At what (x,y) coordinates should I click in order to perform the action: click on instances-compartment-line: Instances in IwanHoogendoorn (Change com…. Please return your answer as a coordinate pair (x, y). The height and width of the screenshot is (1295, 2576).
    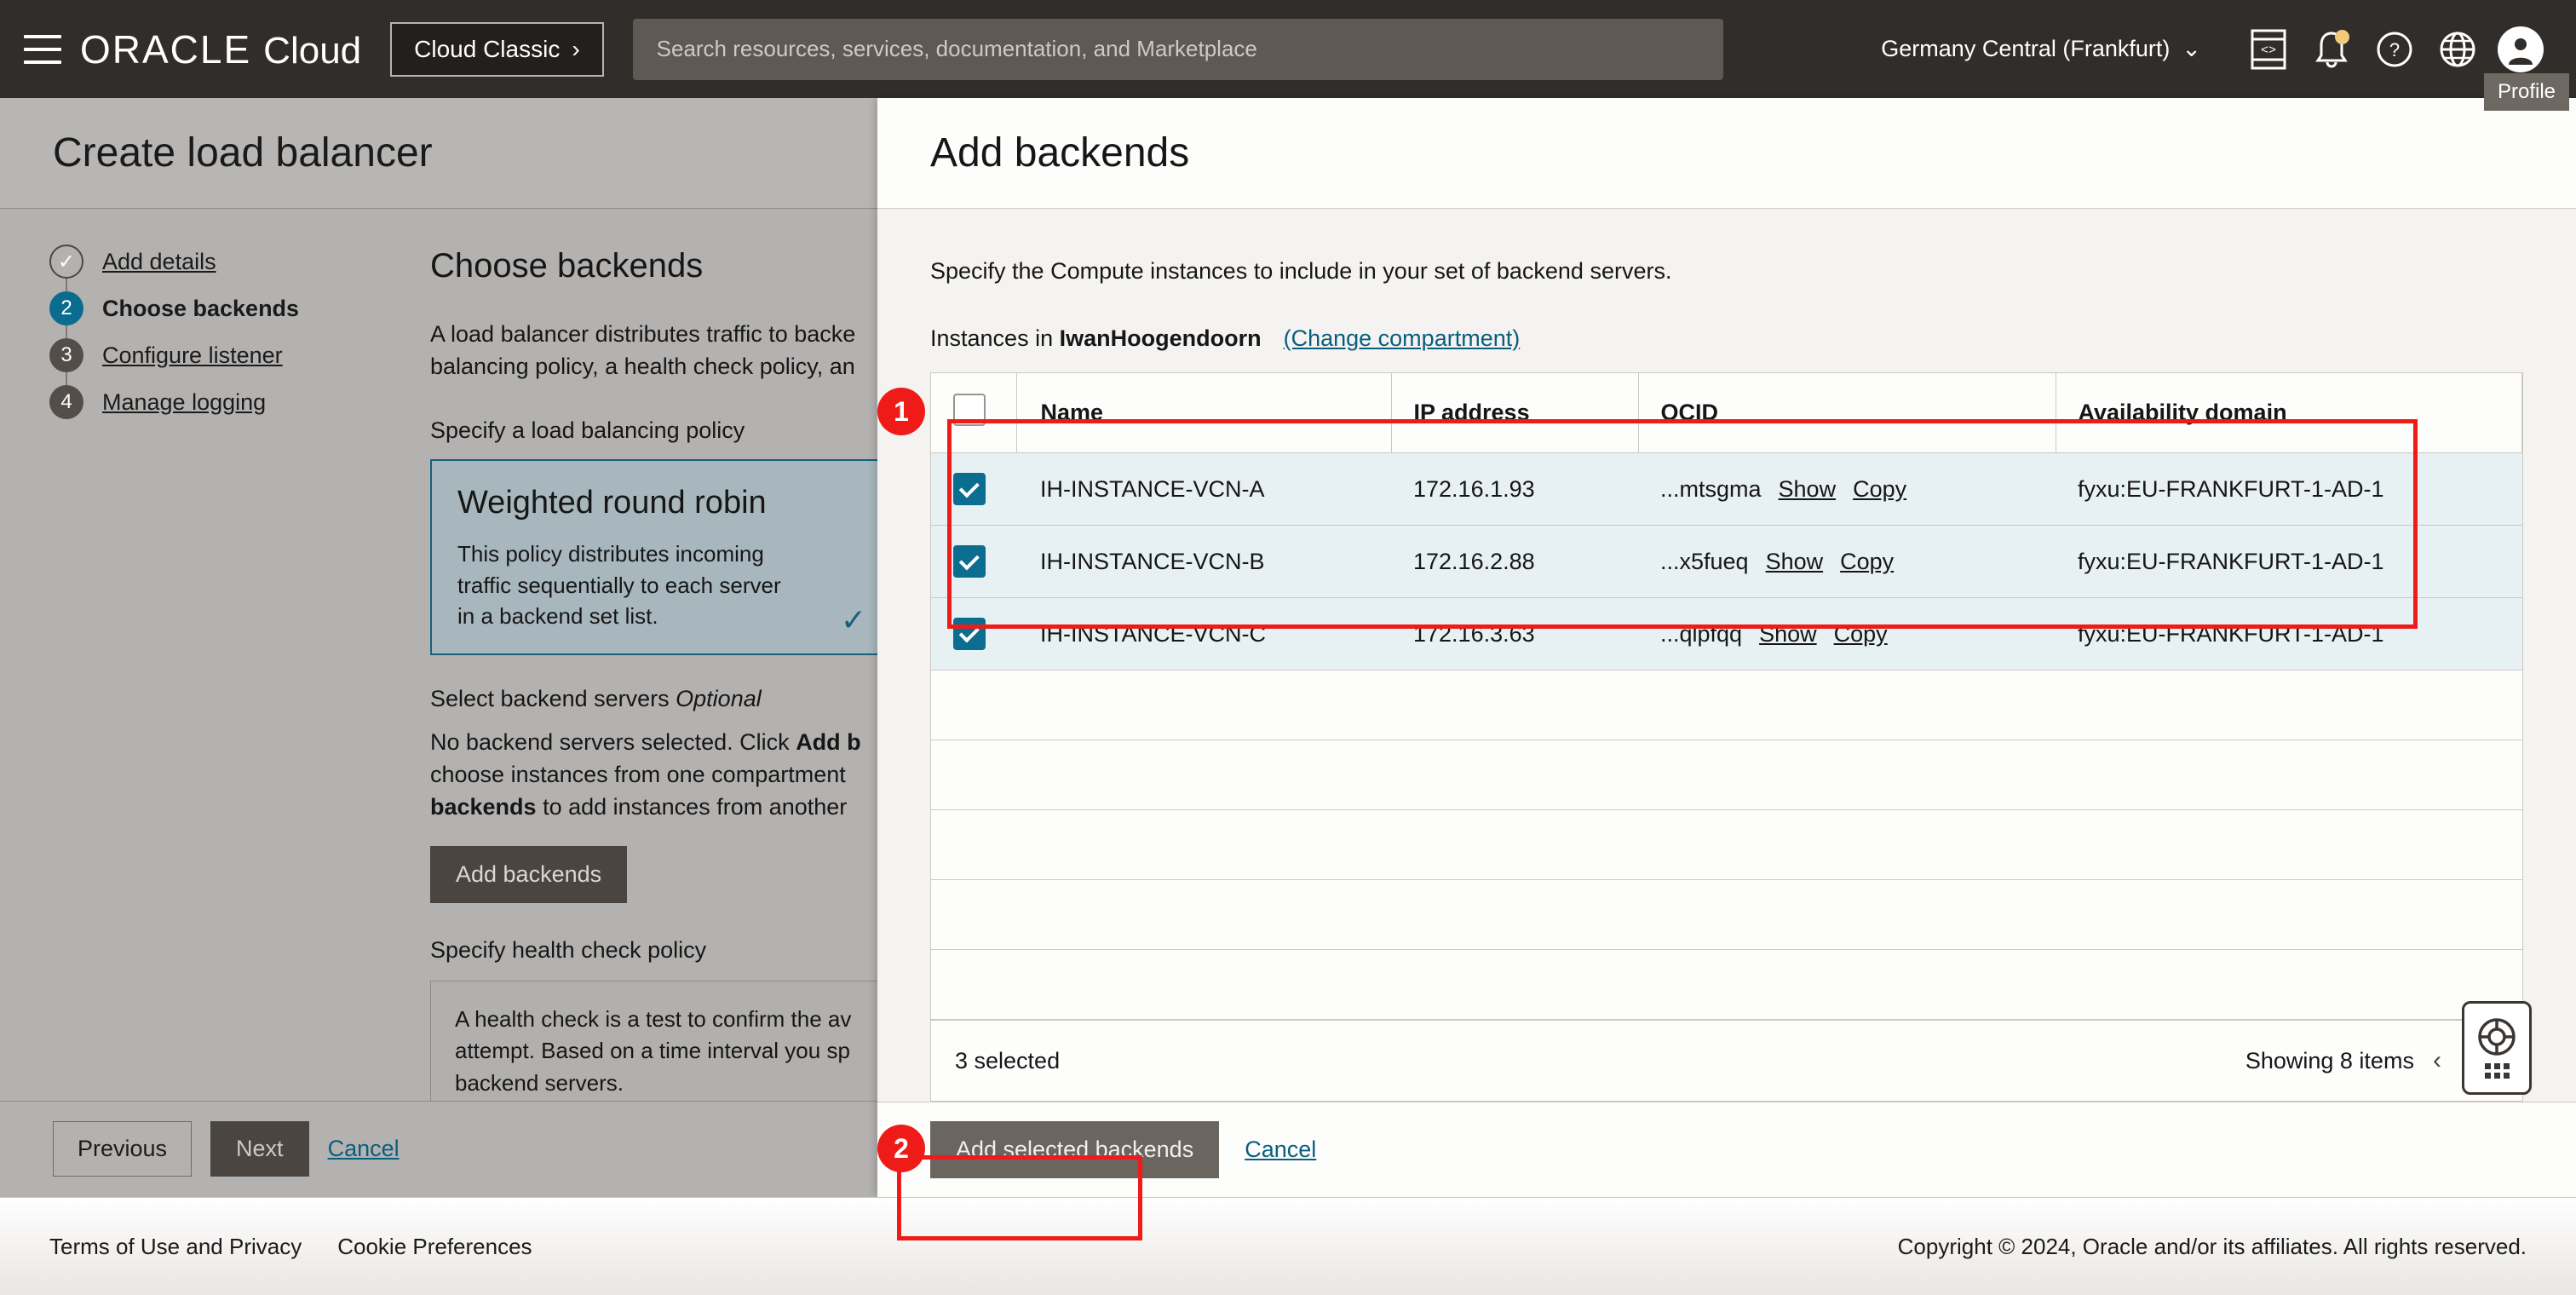
    Looking at the image, I should click on (1726, 339).